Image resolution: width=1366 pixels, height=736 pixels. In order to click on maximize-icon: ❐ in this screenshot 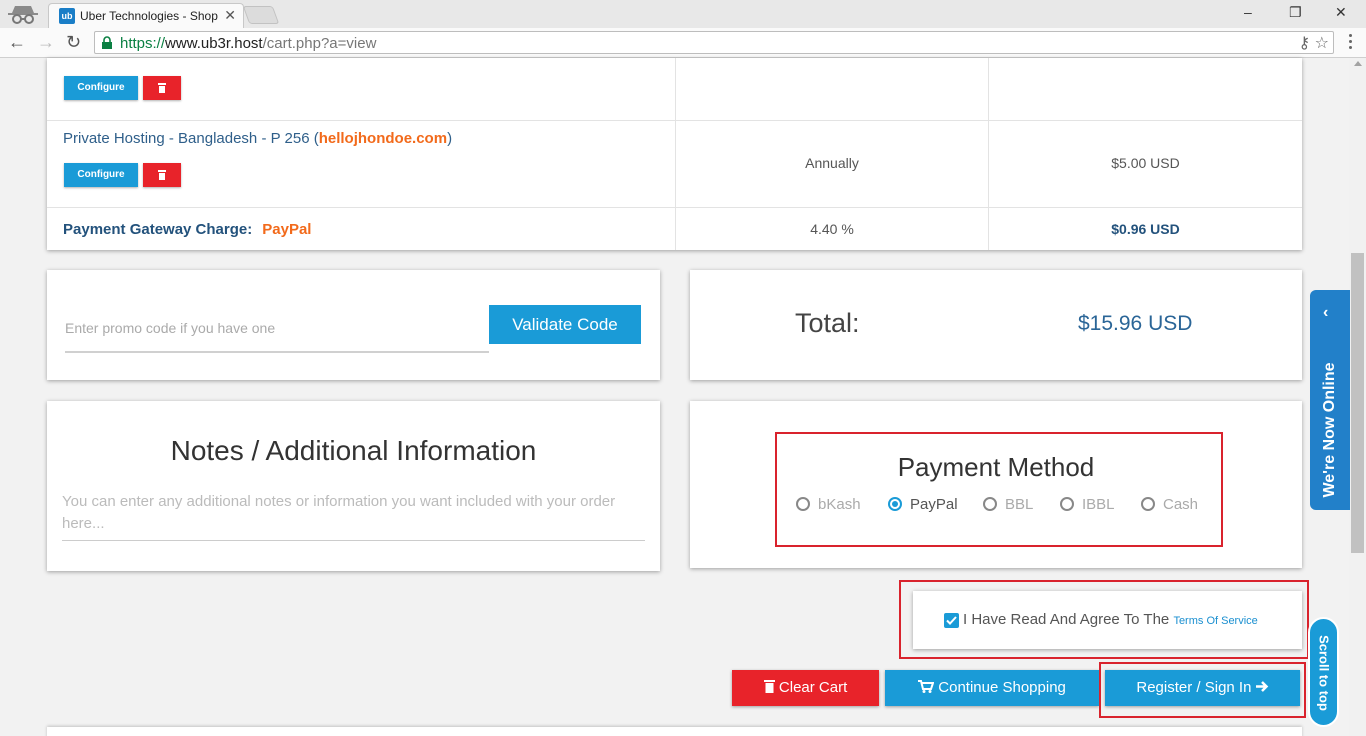, I will do `click(1295, 12)`.